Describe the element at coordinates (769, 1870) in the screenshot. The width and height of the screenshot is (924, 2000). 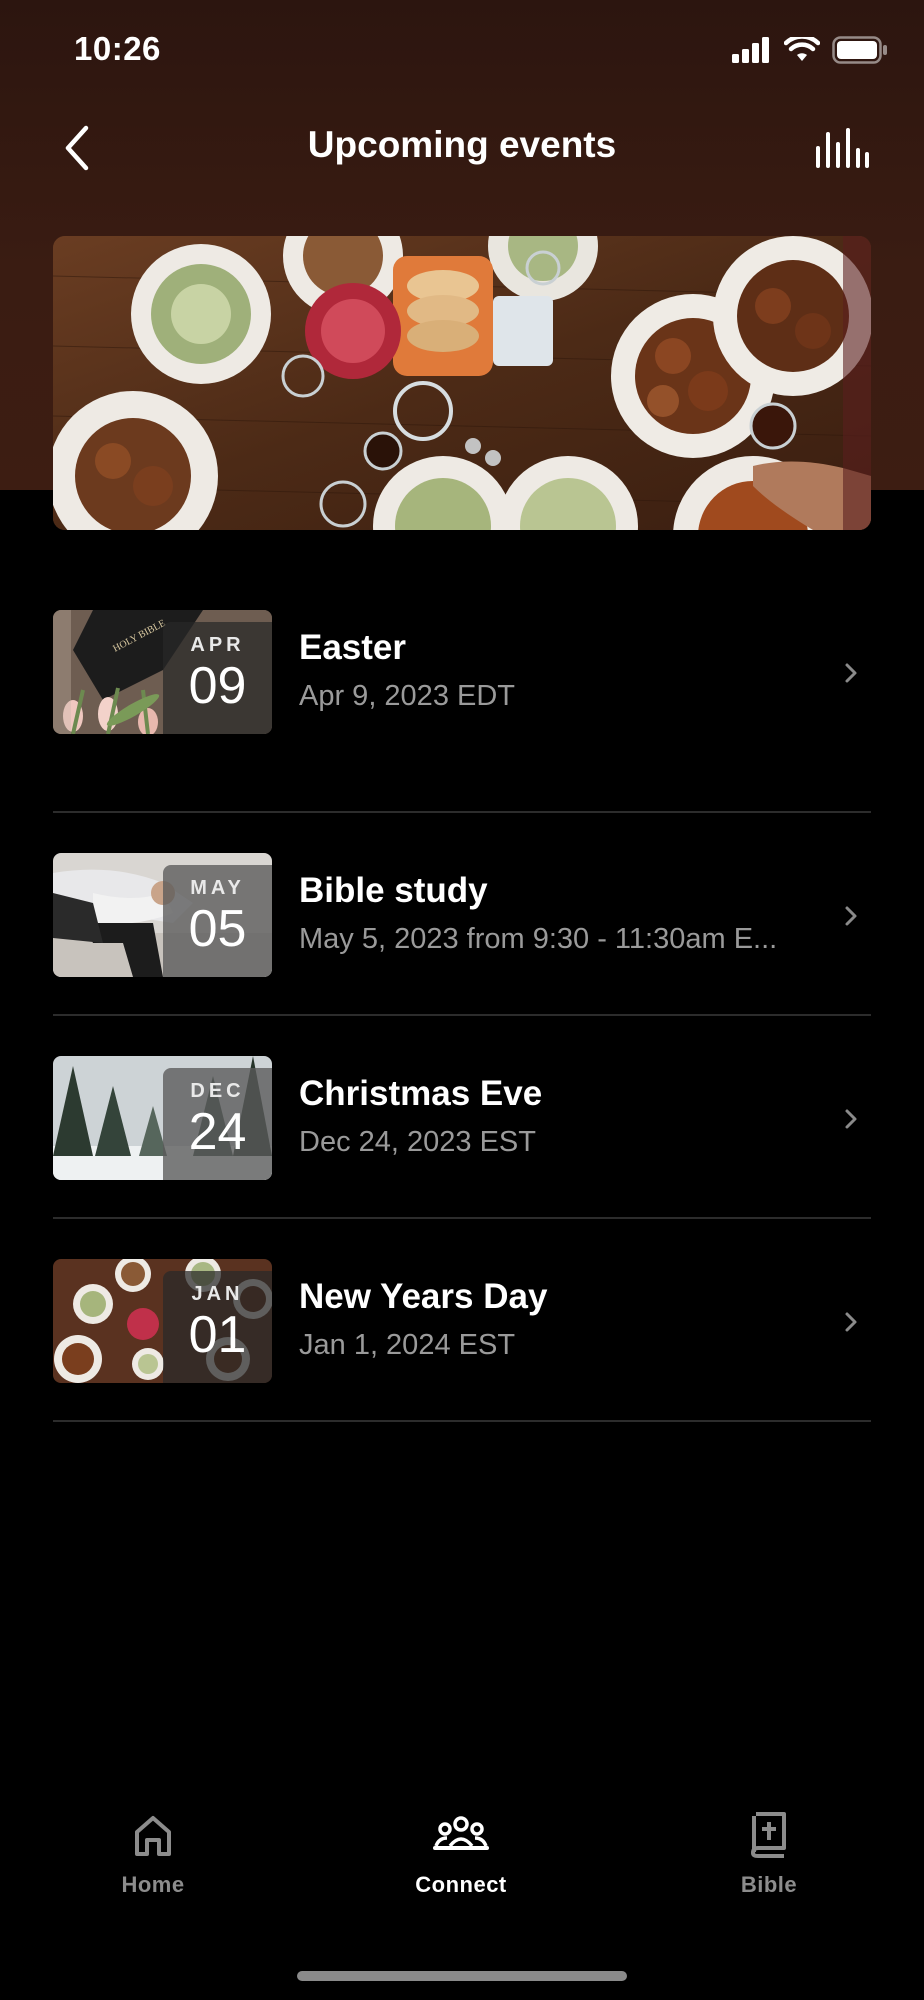
I see `tab-bible: Bible` at that location.